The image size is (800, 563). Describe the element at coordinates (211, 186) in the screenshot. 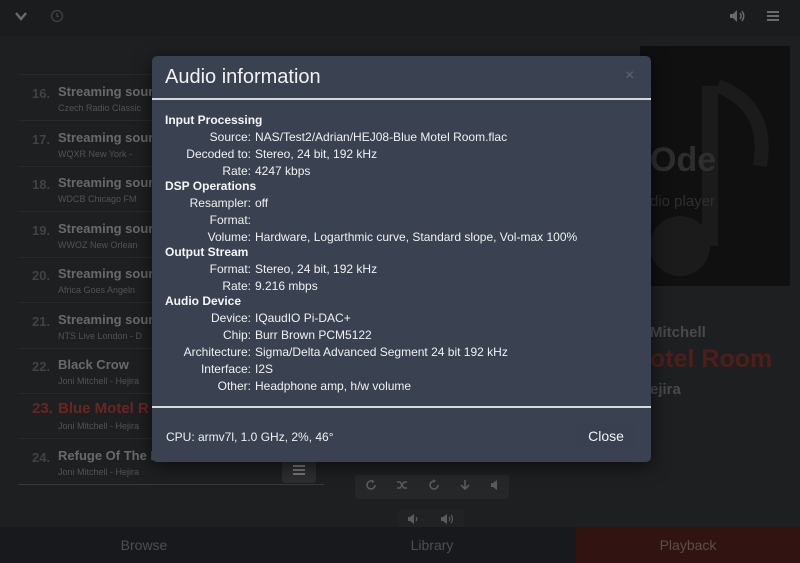

I see `section-dsp-operations: DSP Operations` at that location.